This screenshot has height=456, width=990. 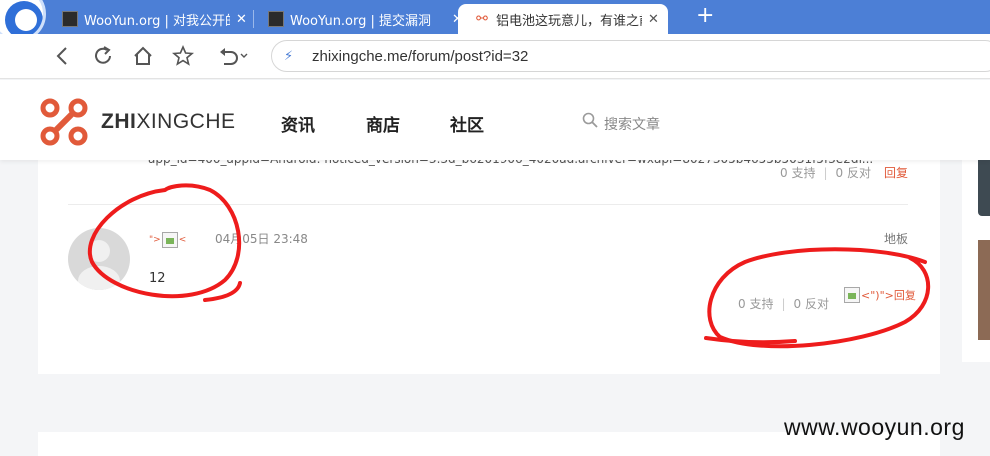 What do you see at coordinates (63, 56) in the screenshot?
I see `back-icon` at bounding box center [63, 56].